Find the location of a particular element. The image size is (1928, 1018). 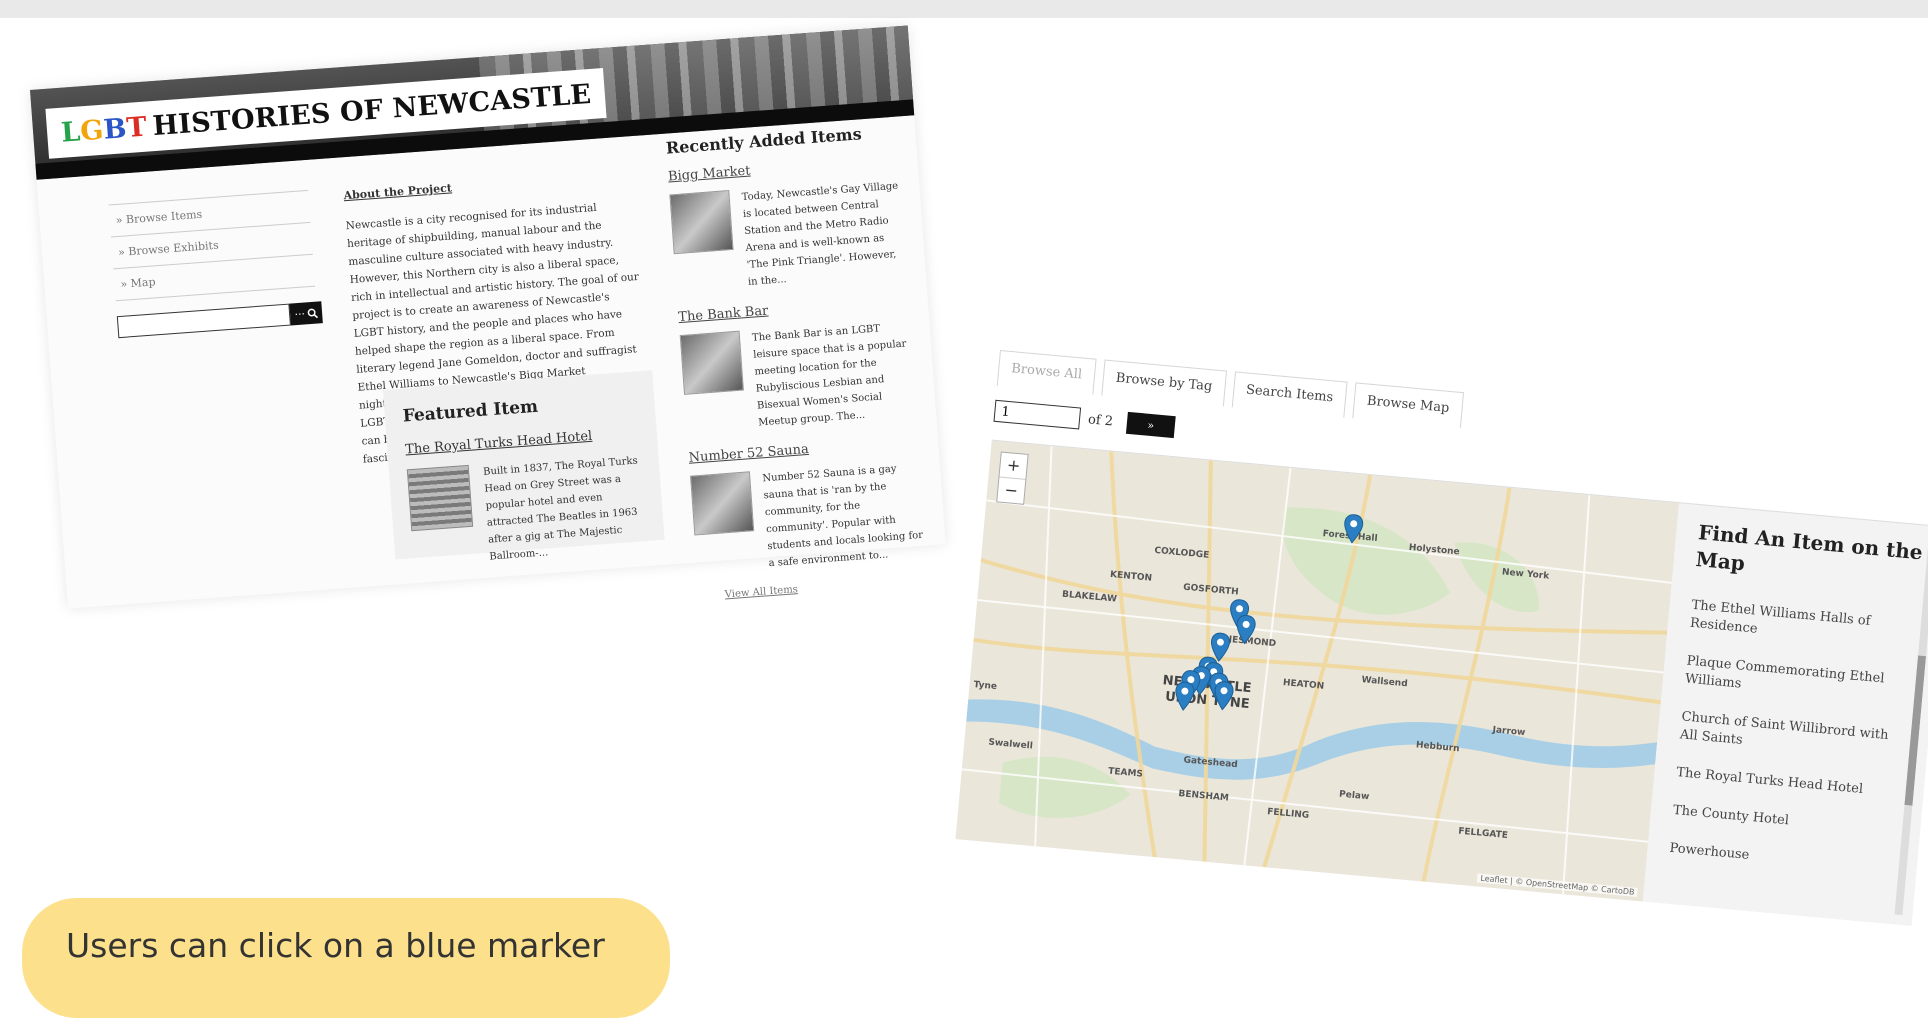

view-all-items-link: View All Items is located at coordinates (826, 587).